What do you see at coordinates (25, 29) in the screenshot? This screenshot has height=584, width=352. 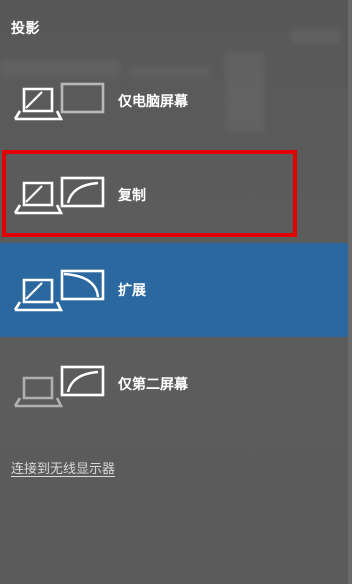 I see `panel-title: 投影` at bounding box center [25, 29].